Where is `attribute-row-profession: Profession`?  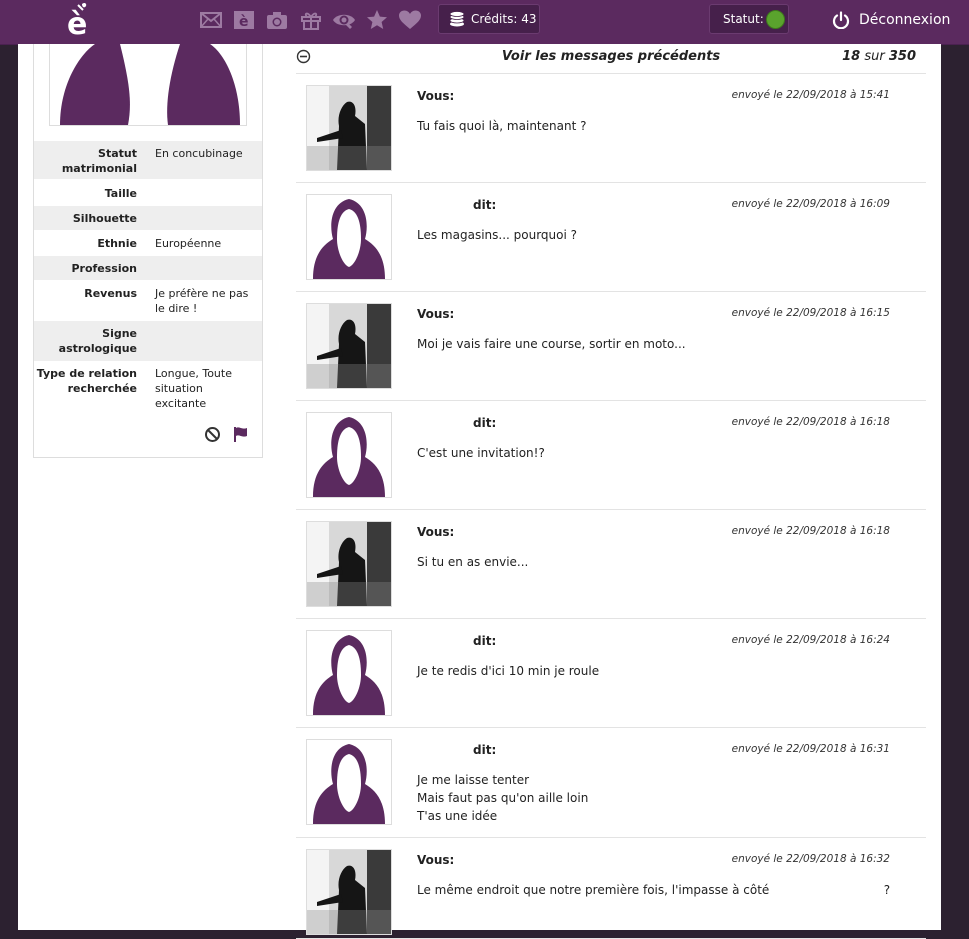
attribute-row-profession: Profession is located at coordinates (148, 268).